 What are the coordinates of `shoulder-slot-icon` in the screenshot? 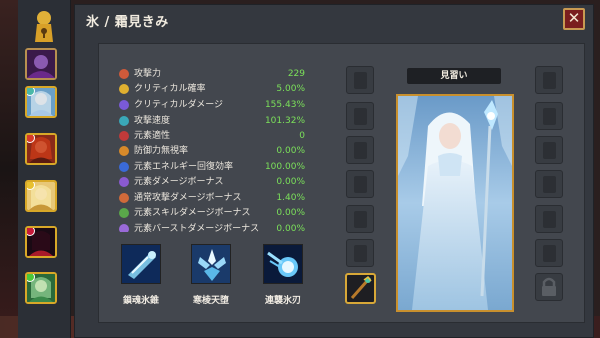 It's located at (549, 116).